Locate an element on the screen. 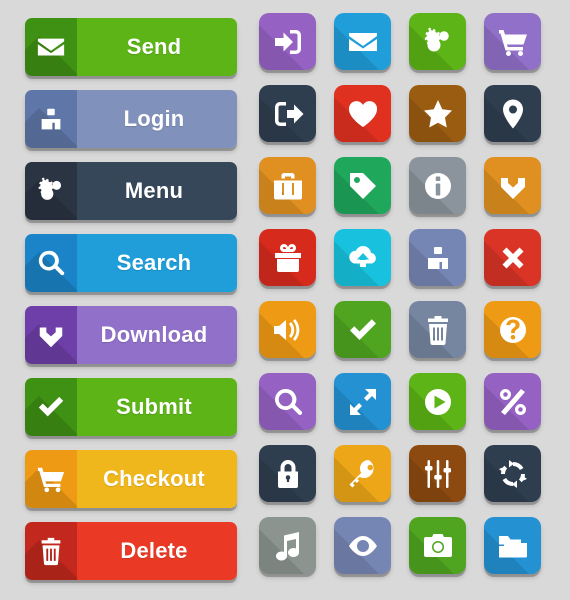 The width and height of the screenshot is (570, 600). location-pin-icon is located at coordinates (513, 114).